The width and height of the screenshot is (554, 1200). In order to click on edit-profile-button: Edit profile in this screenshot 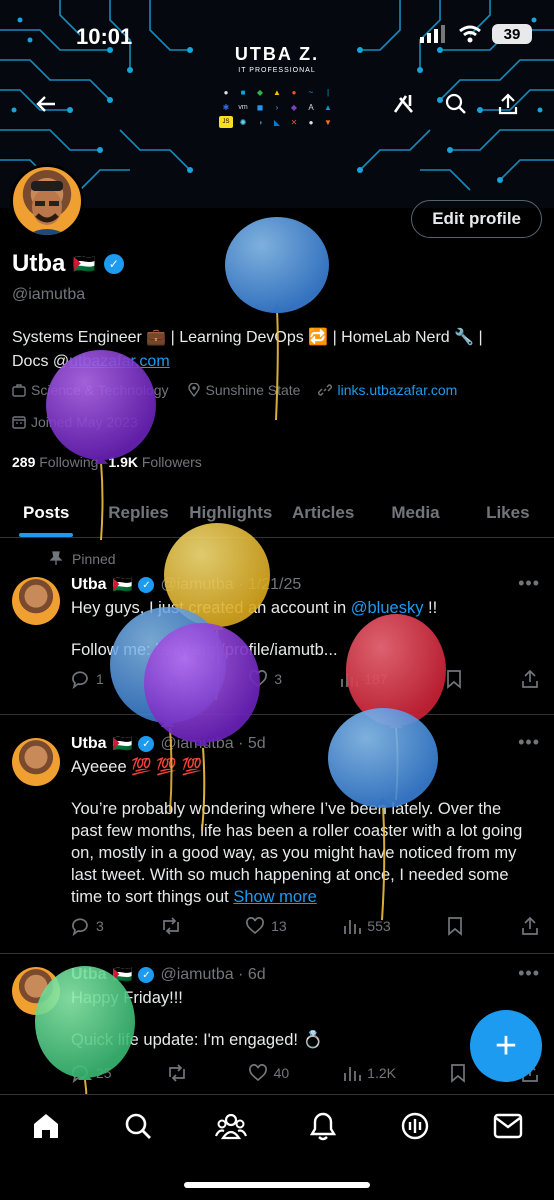, I will do `click(476, 219)`.